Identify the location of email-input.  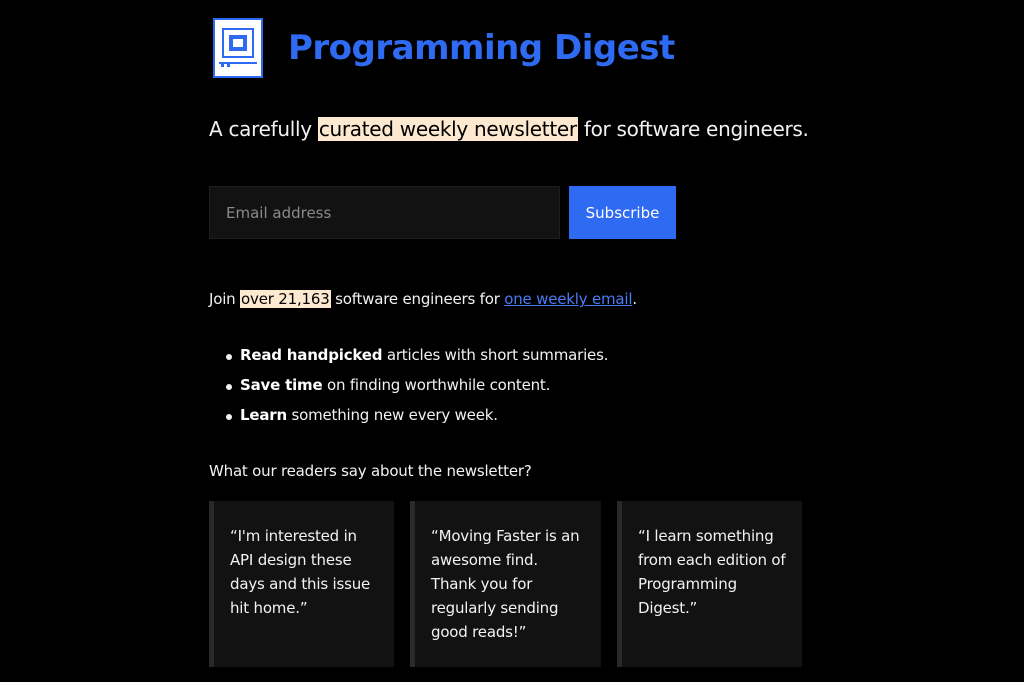
(384, 212).